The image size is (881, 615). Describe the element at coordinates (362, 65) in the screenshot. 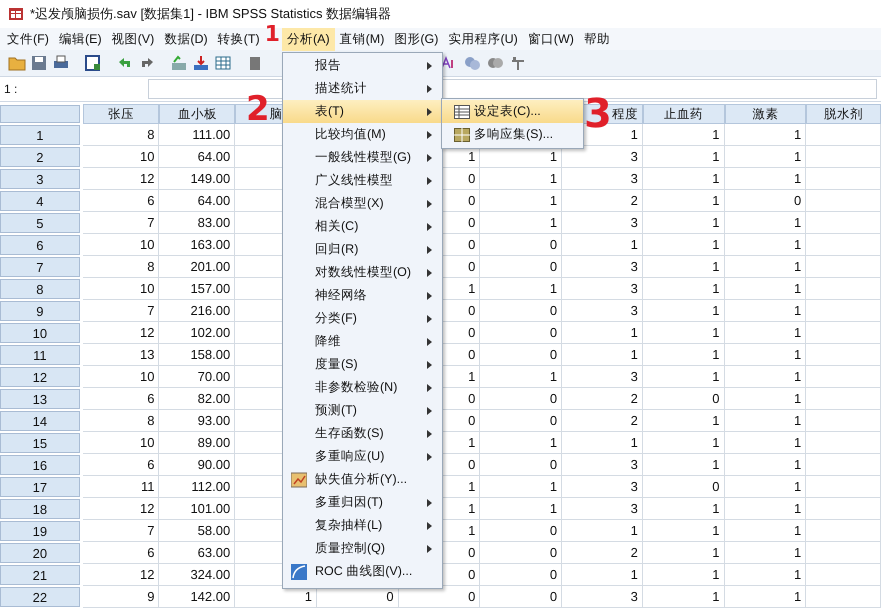

I see `menu-item: 报告` at that location.